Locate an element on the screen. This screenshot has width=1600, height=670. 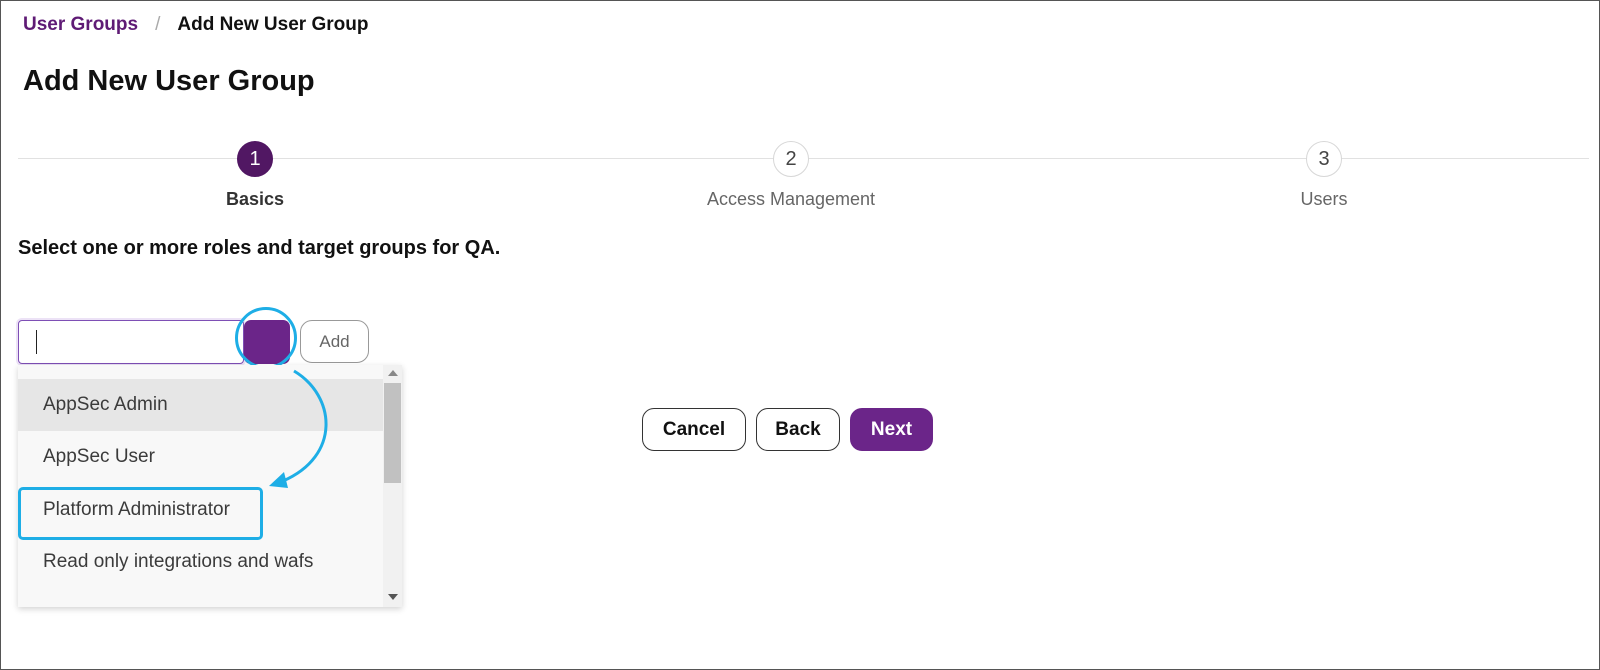
back-button: Back is located at coordinates (798, 429).